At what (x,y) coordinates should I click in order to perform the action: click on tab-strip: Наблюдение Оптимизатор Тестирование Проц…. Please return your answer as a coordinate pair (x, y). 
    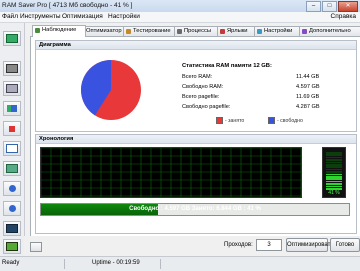
    Looking at the image, I should click on (195, 31).